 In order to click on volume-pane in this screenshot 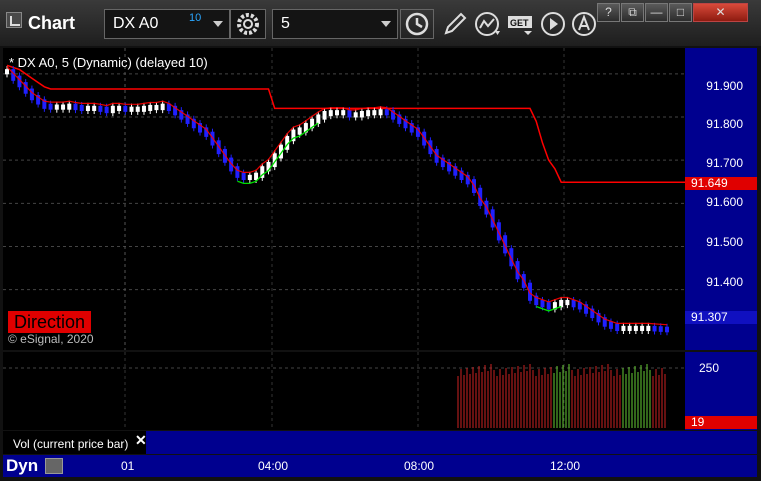, I will do `click(344, 391)`.